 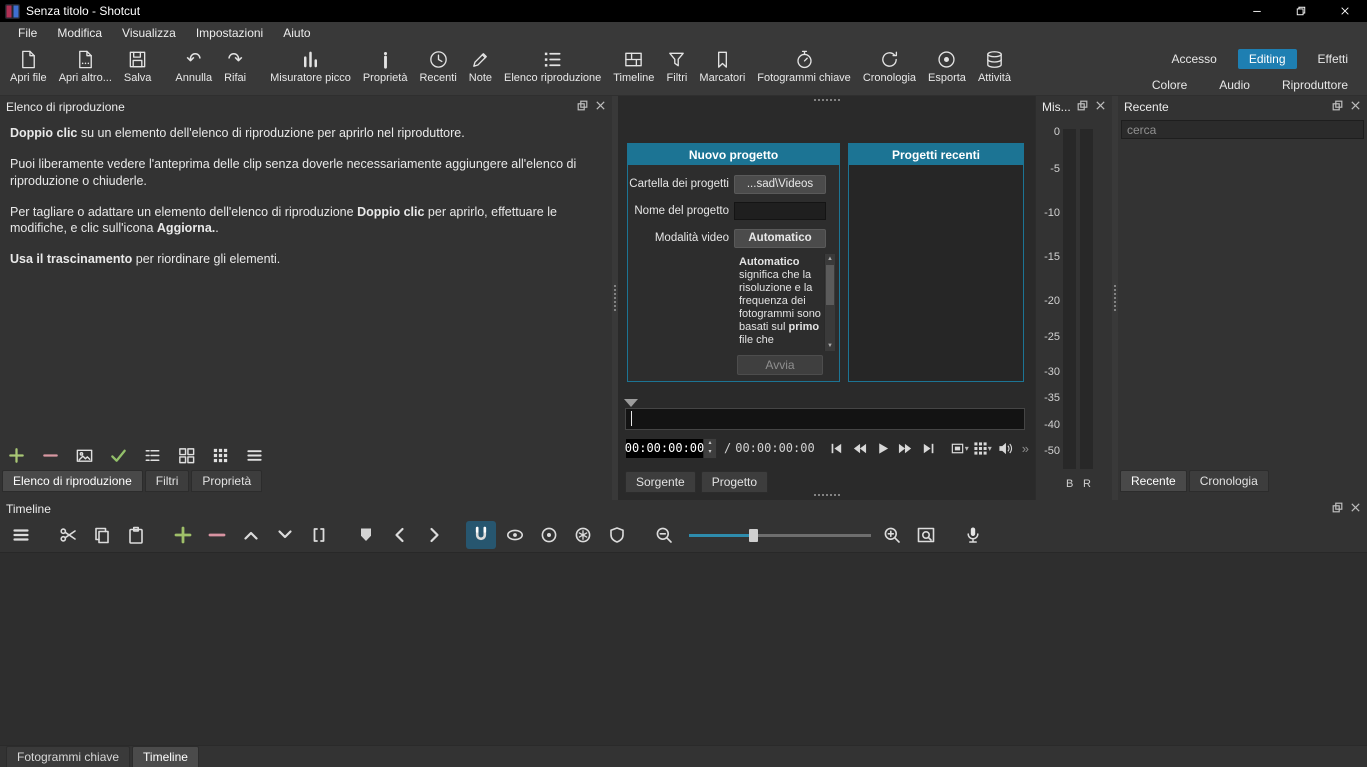 I want to click on lift-button, so click(x=251, y=535).